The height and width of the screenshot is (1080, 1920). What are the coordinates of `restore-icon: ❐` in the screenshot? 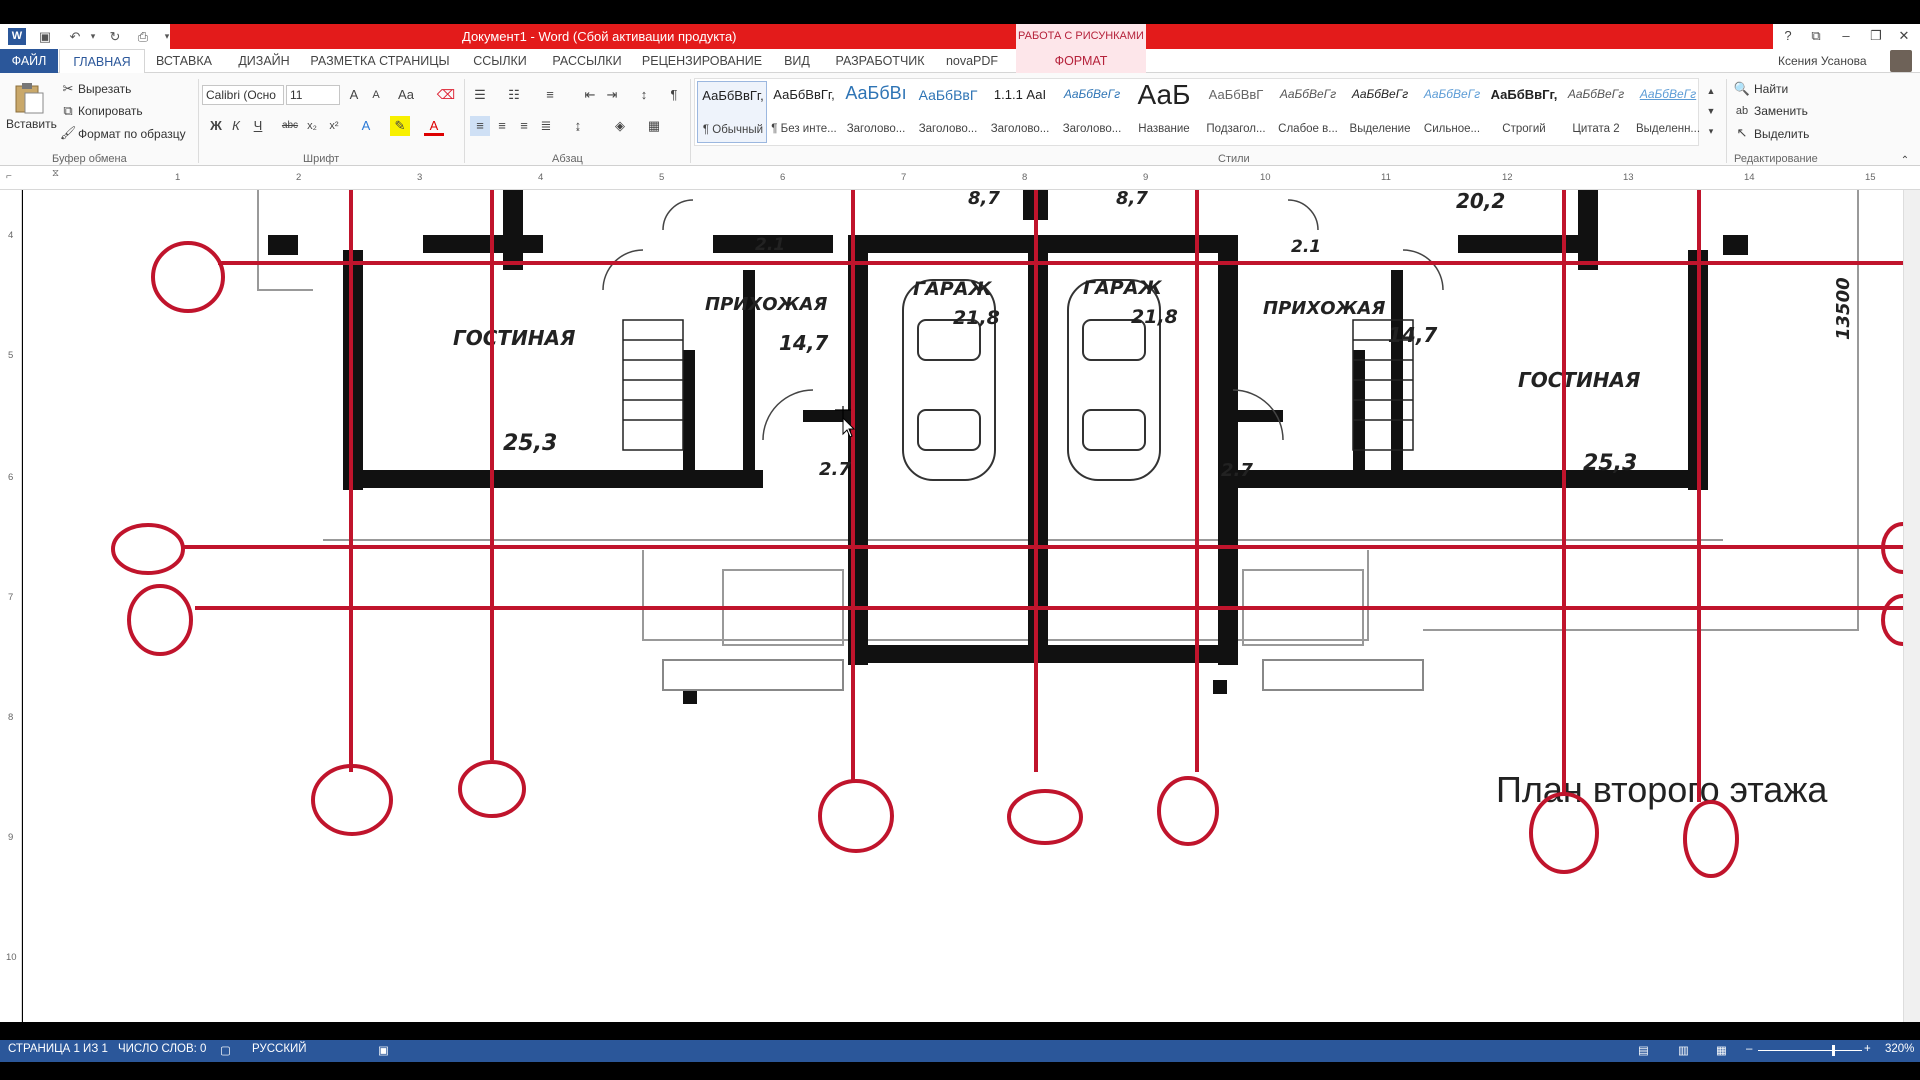 It's located at (1876, 36).